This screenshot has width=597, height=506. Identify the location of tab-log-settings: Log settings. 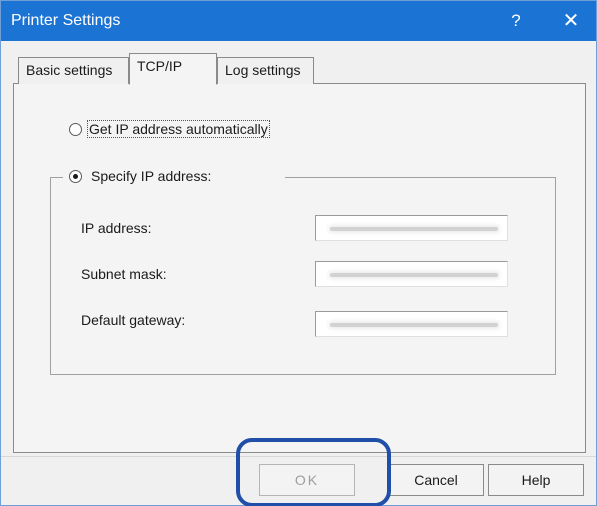
(265, 70).